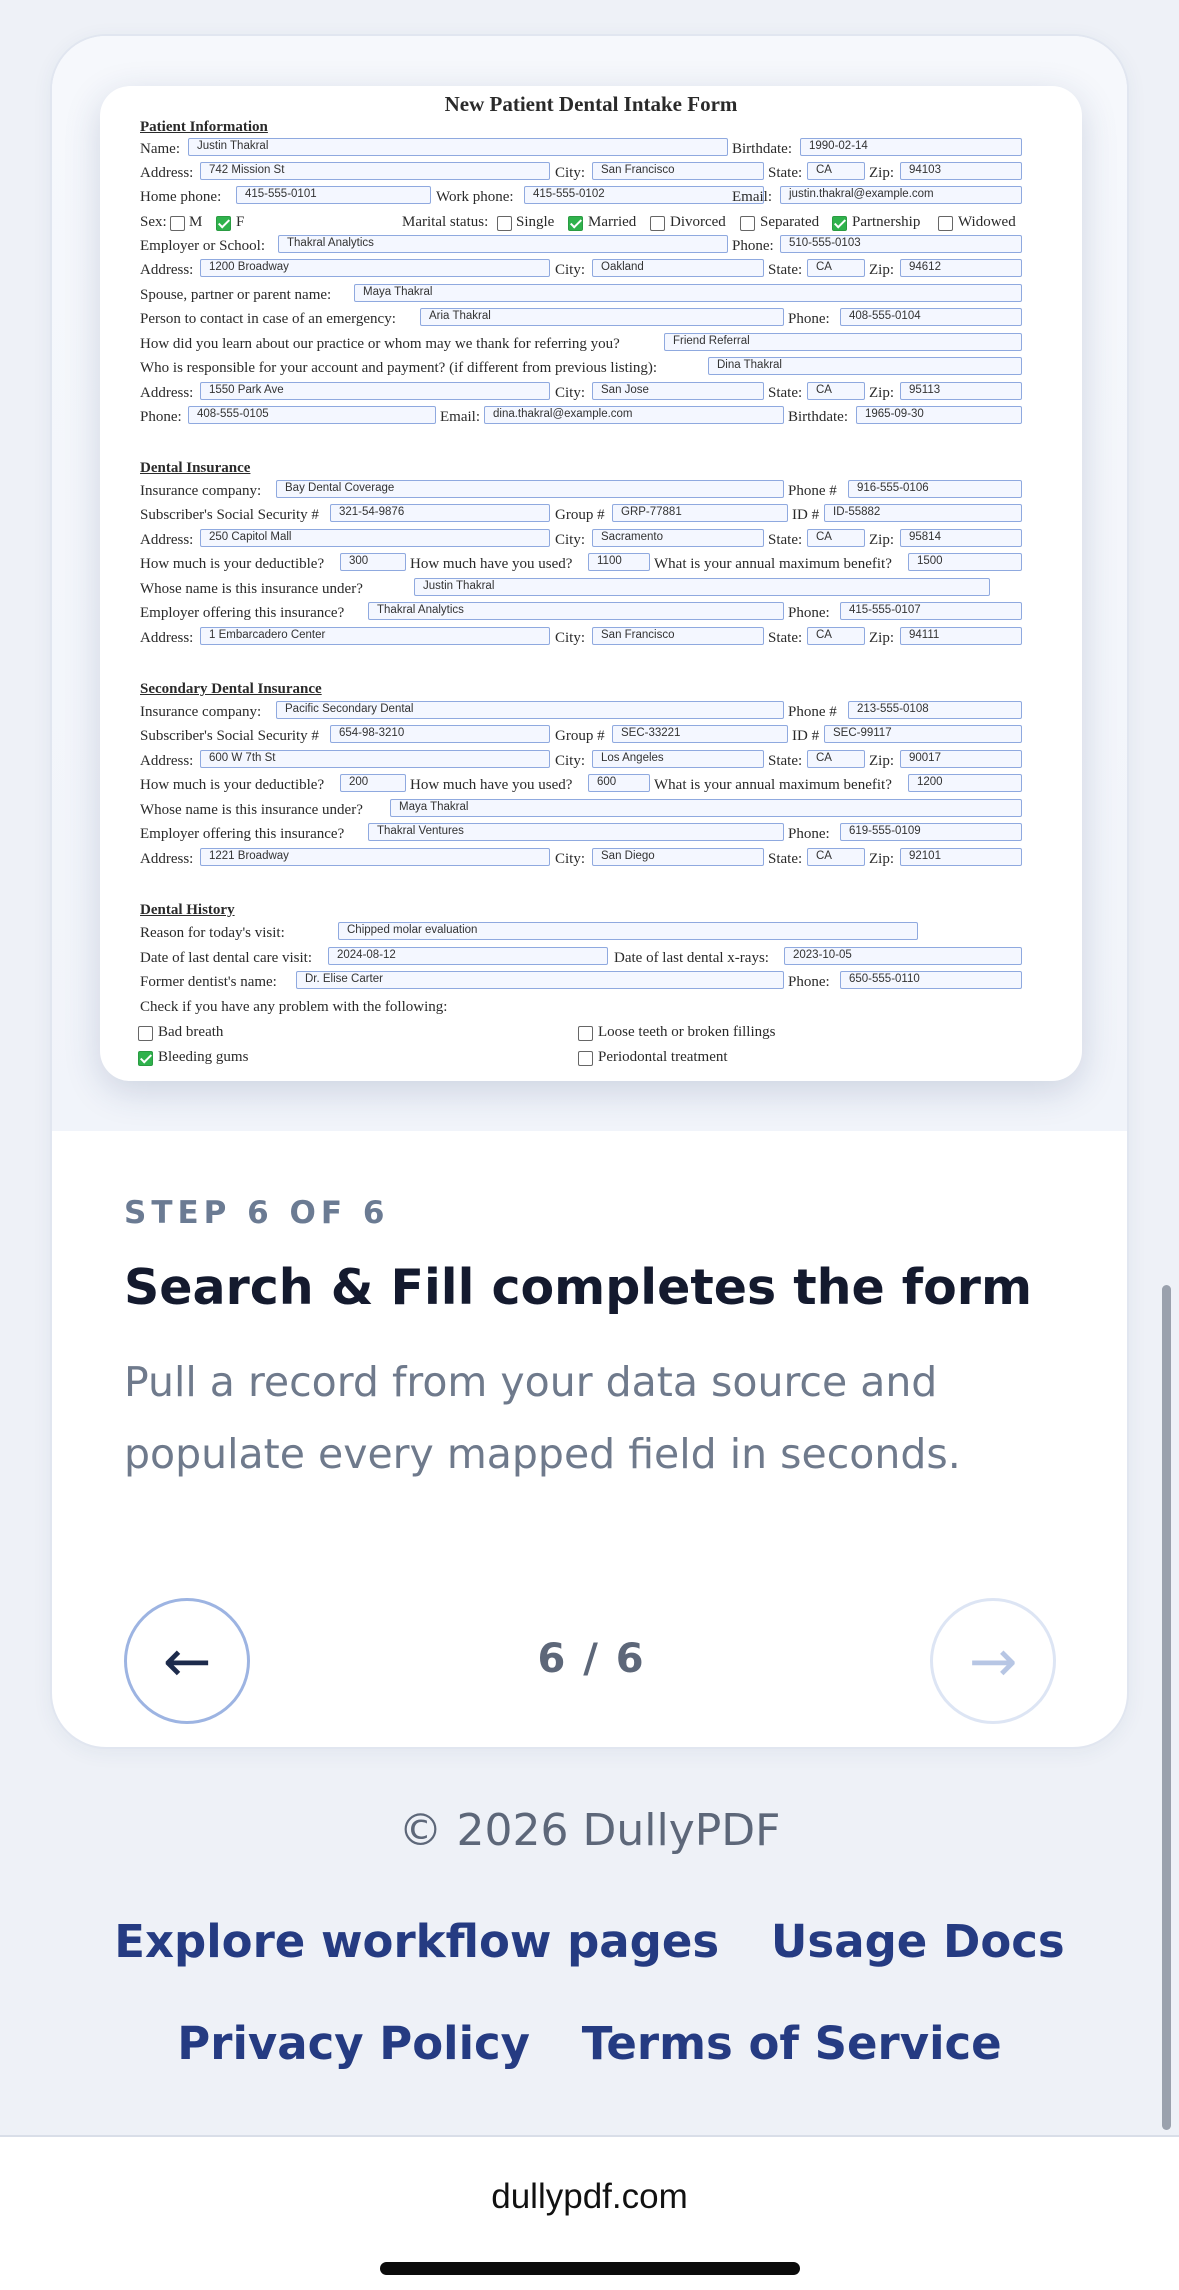 The width and height of the screenshot is (1179, 2290). What do you see at coordinates (961, 759) in the screenshot?
I see `field-sec-zip: 90017` at bounding box center [961, 759].